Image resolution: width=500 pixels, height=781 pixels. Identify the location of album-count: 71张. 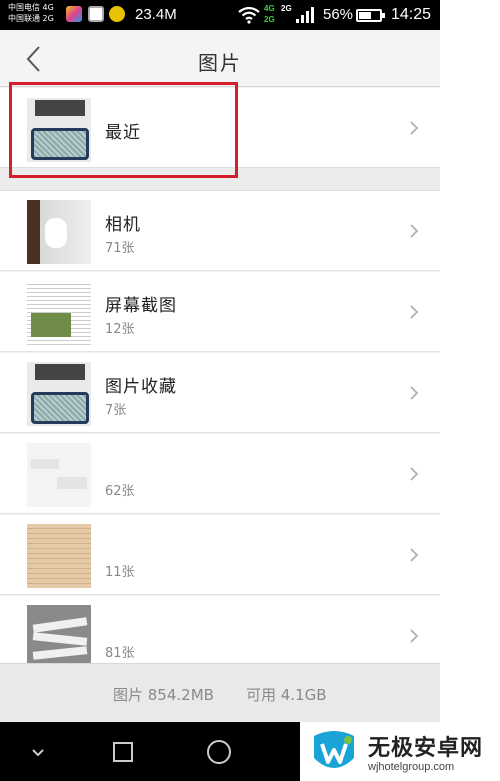
(120, 248).